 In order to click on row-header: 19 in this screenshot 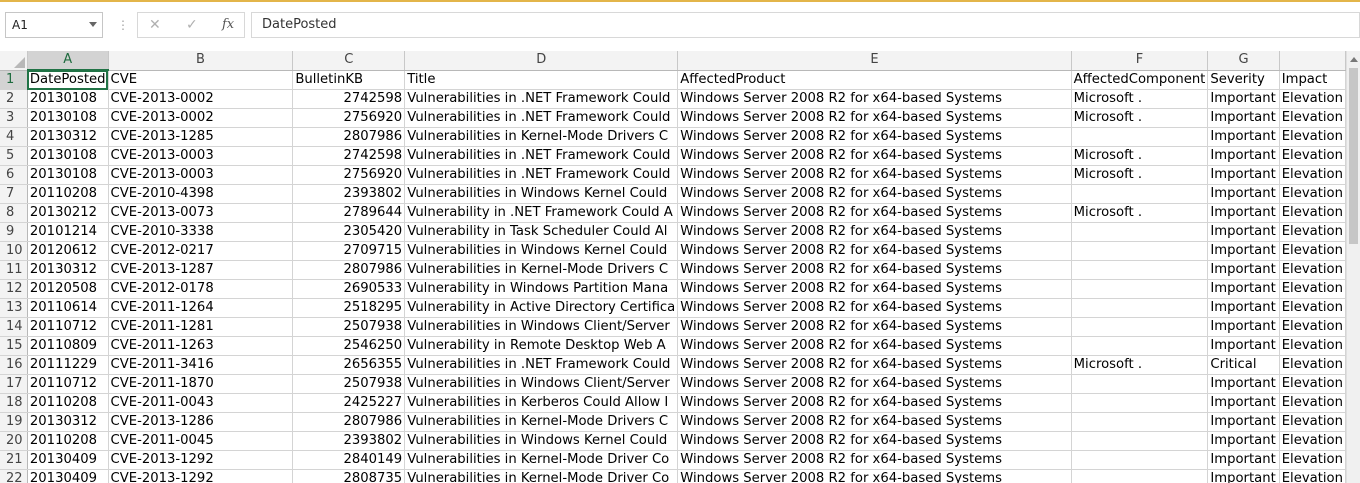, I will do `click(14, 422)`.